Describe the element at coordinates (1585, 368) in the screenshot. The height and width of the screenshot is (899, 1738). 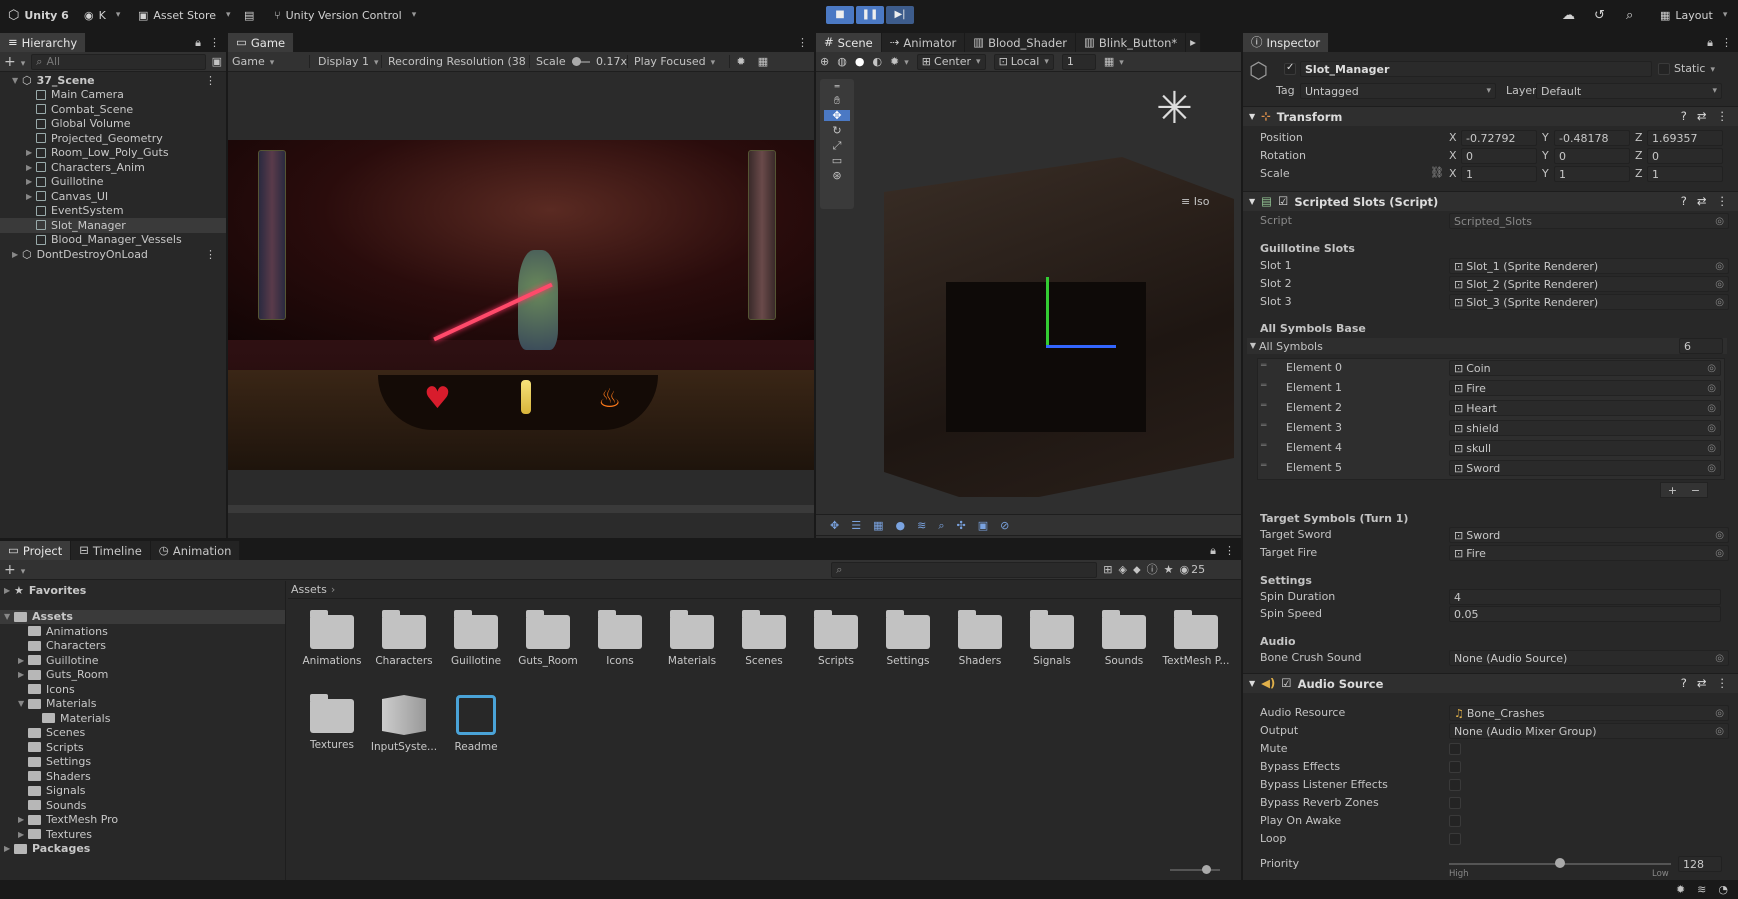
I see `element-field: ⊡ Coin` at that location.